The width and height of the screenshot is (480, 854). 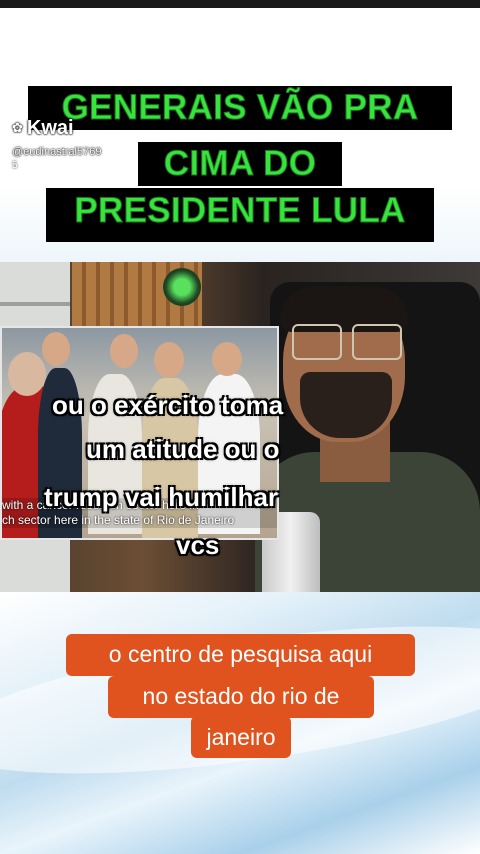 What do you see at coordinates (240, 4) in the screenshot?
I see `status-bar` at bounding box center [240, 4].